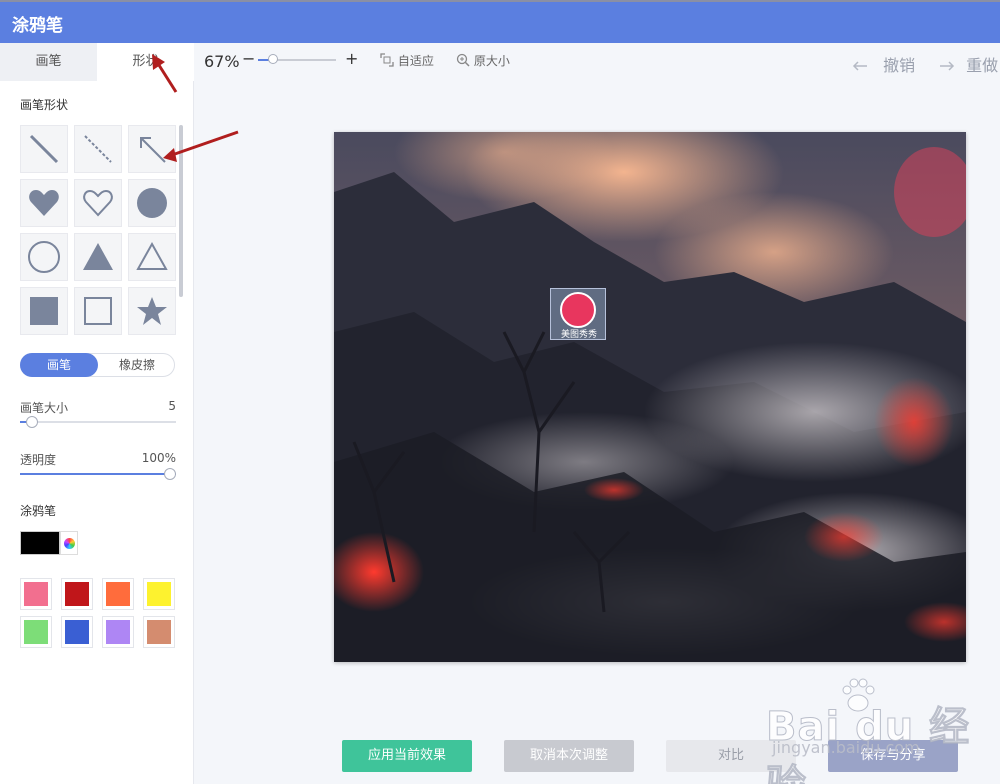 This screenshot has height=784, width=1000. I want to click on shape-heart-outline, so click(98, 203).